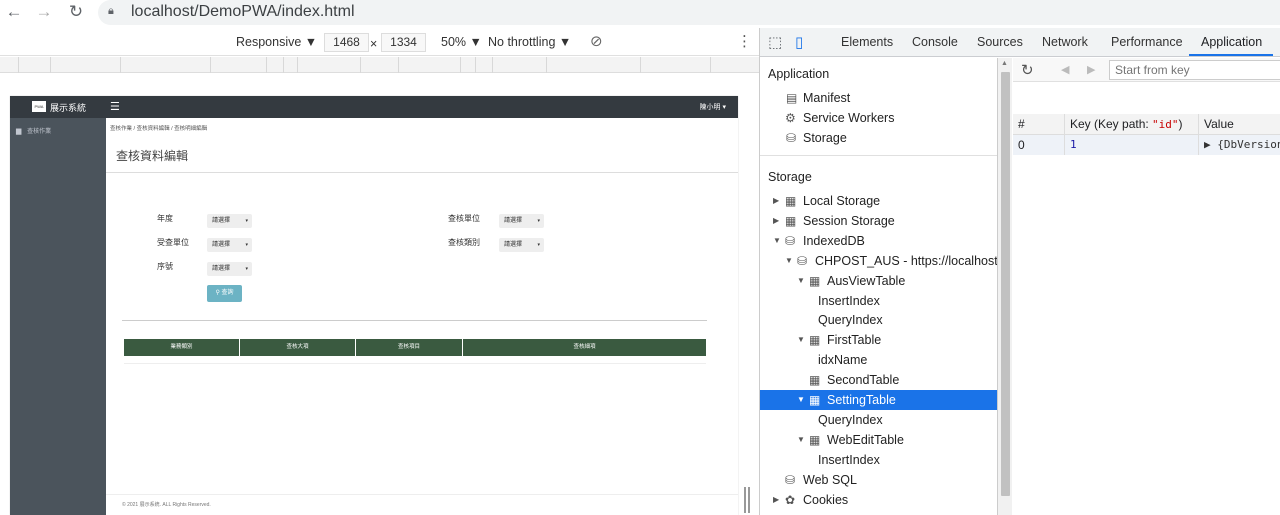  I want to click on table-header-cell: 查核細項, so click(584, 347).